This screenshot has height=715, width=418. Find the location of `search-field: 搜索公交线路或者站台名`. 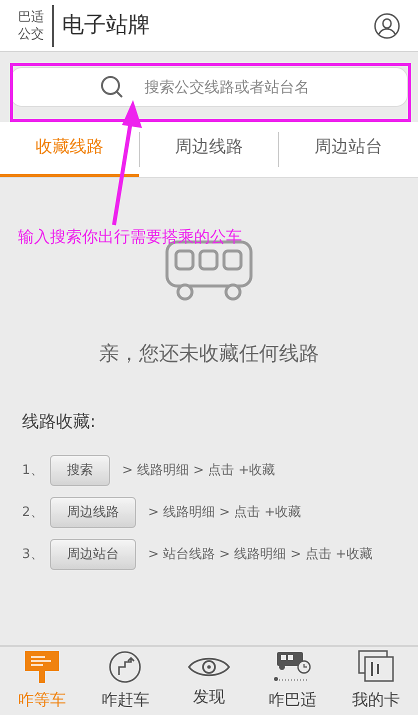

search-field: 搜索公交线路或者站台名 is located at coordinates (209, 87).